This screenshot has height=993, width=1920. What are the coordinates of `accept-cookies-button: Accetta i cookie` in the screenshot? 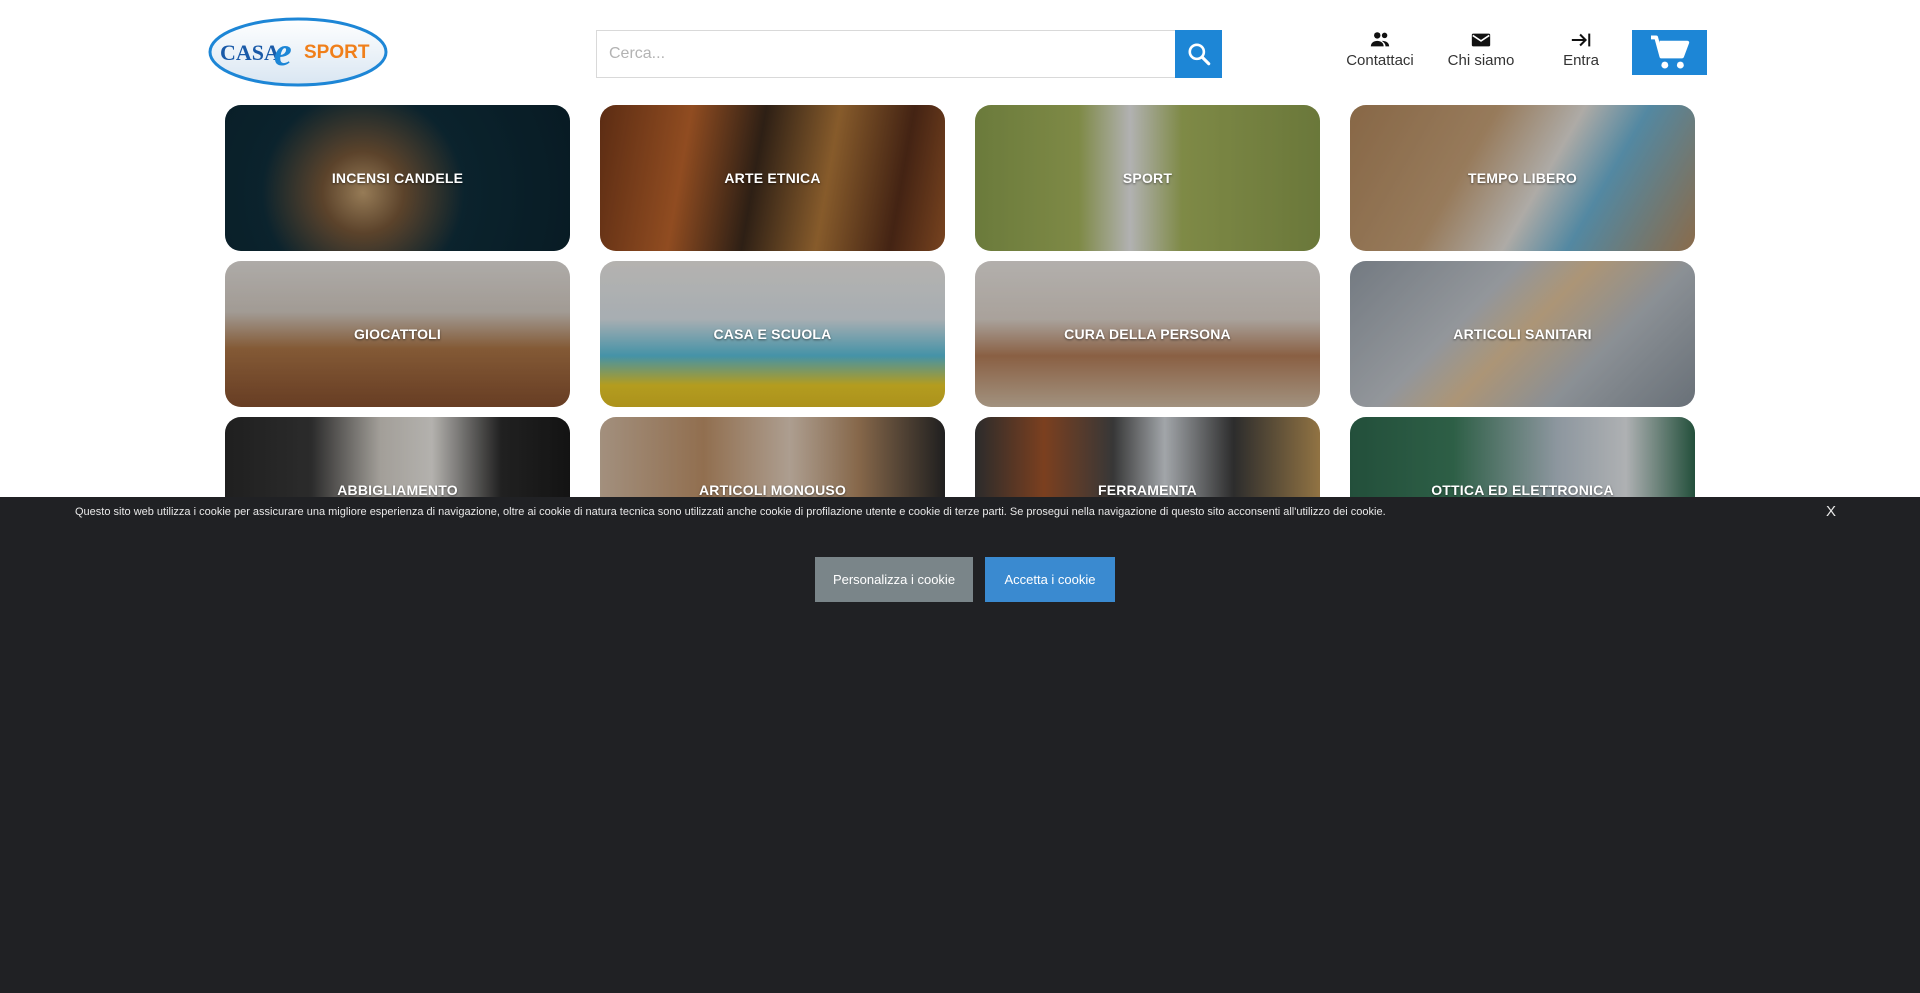 It's located at (1050, 579).